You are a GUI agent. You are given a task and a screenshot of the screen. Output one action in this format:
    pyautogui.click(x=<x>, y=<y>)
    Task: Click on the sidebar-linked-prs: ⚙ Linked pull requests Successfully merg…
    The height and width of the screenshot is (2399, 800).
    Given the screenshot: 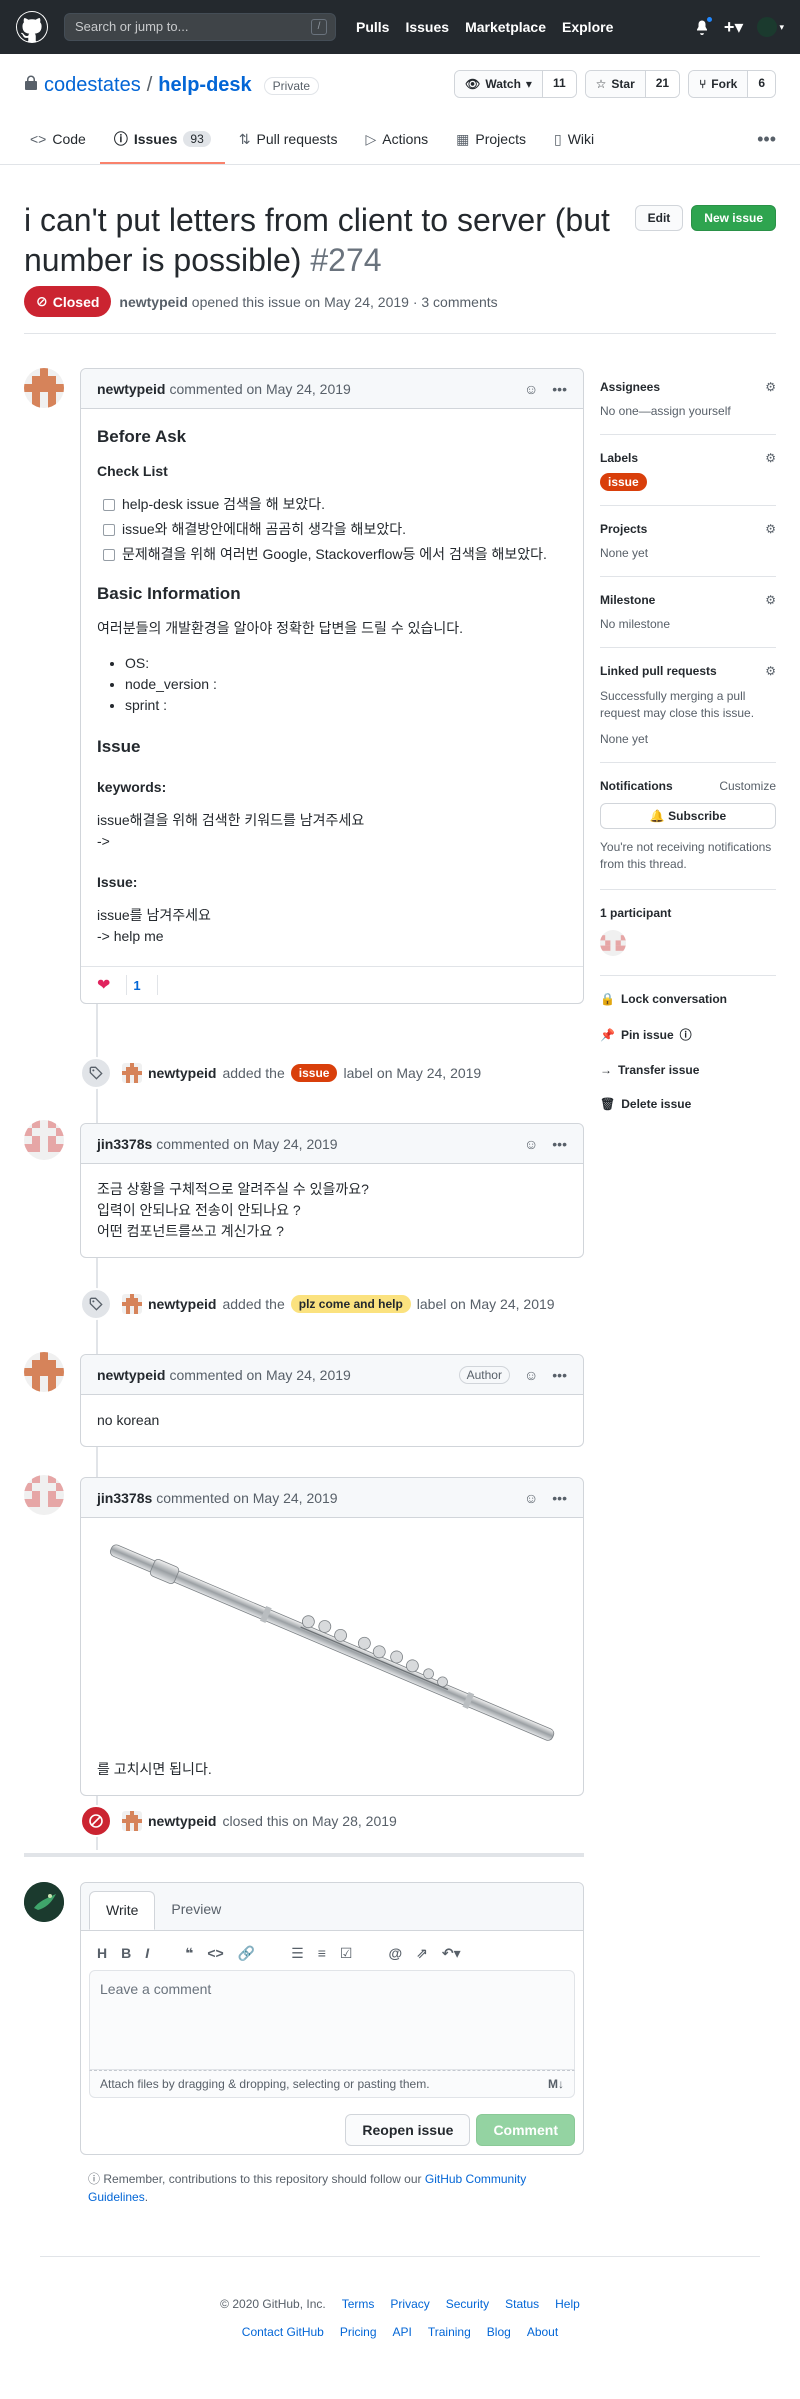 What is the action you would take?
    pyautogui.click(x=688, y=713)
    